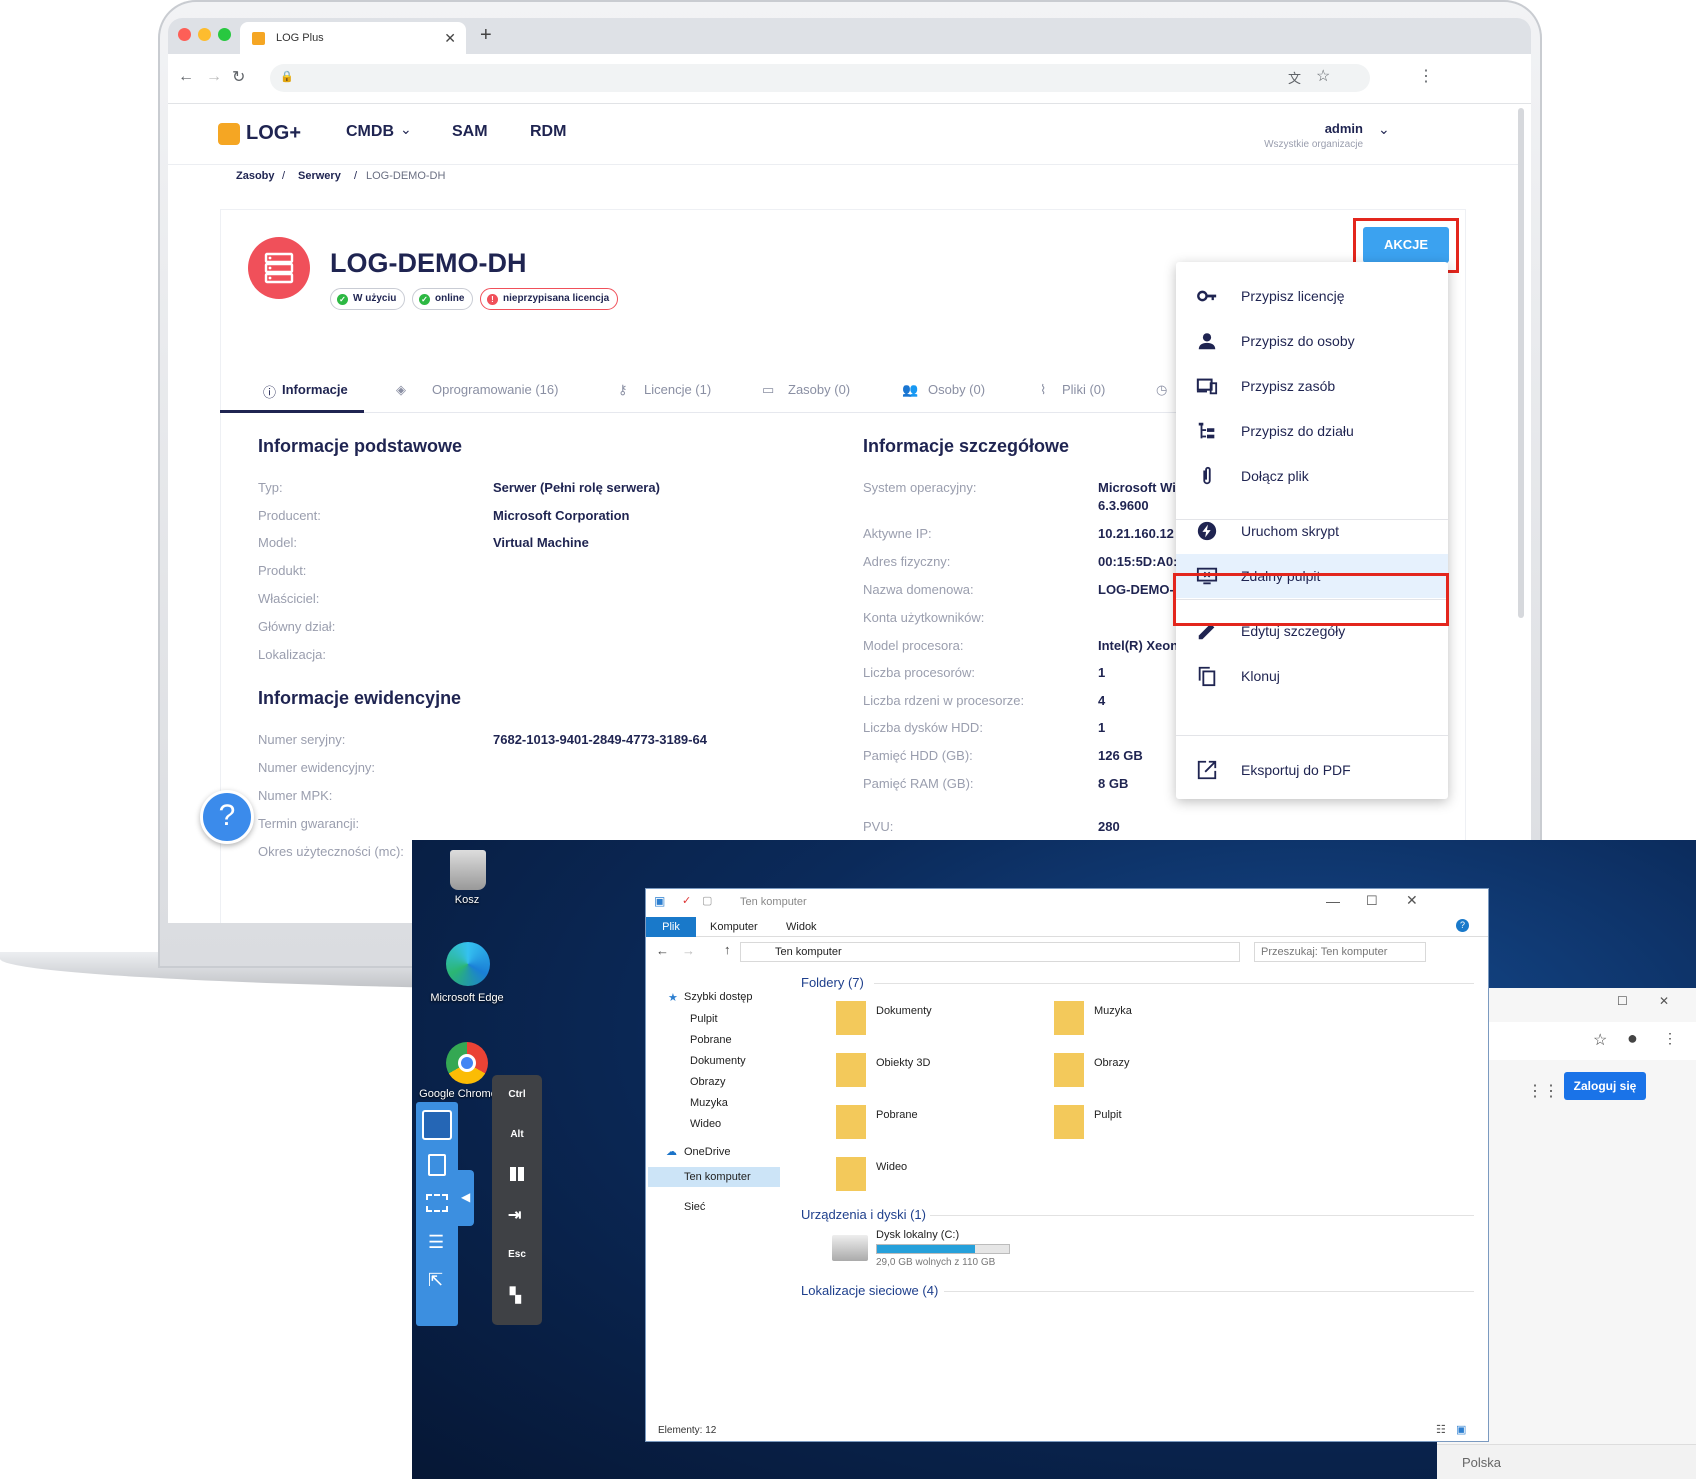 The image size is (1696, 1479). What do you see at coordinates (437, 1125) in the screenshot?
I see `keyboard-icon` at bounding box center [437, 1125].